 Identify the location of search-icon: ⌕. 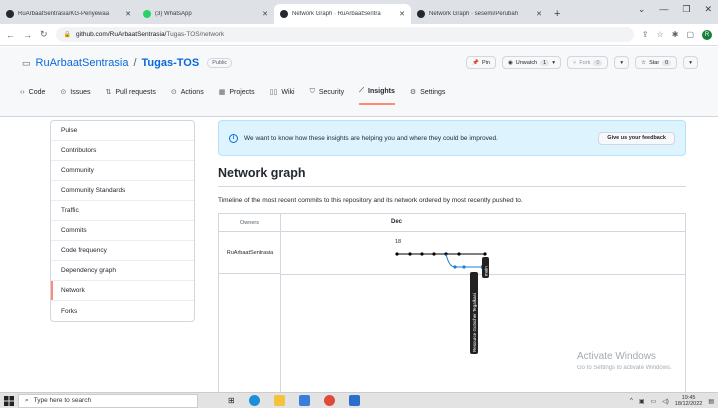
(27, 400).